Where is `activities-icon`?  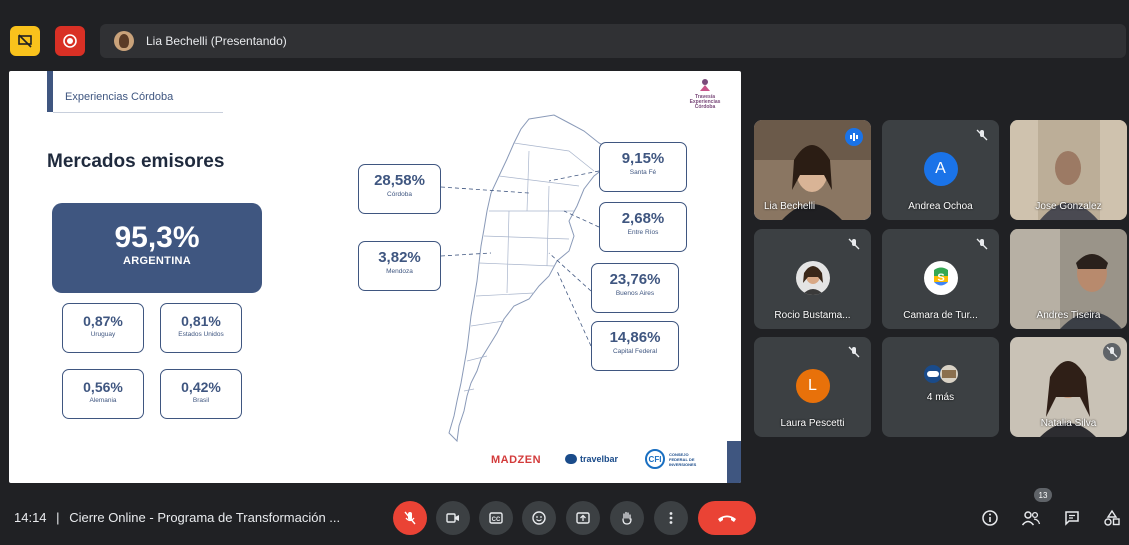 activities-icon is located at coordinates (1112, 517).